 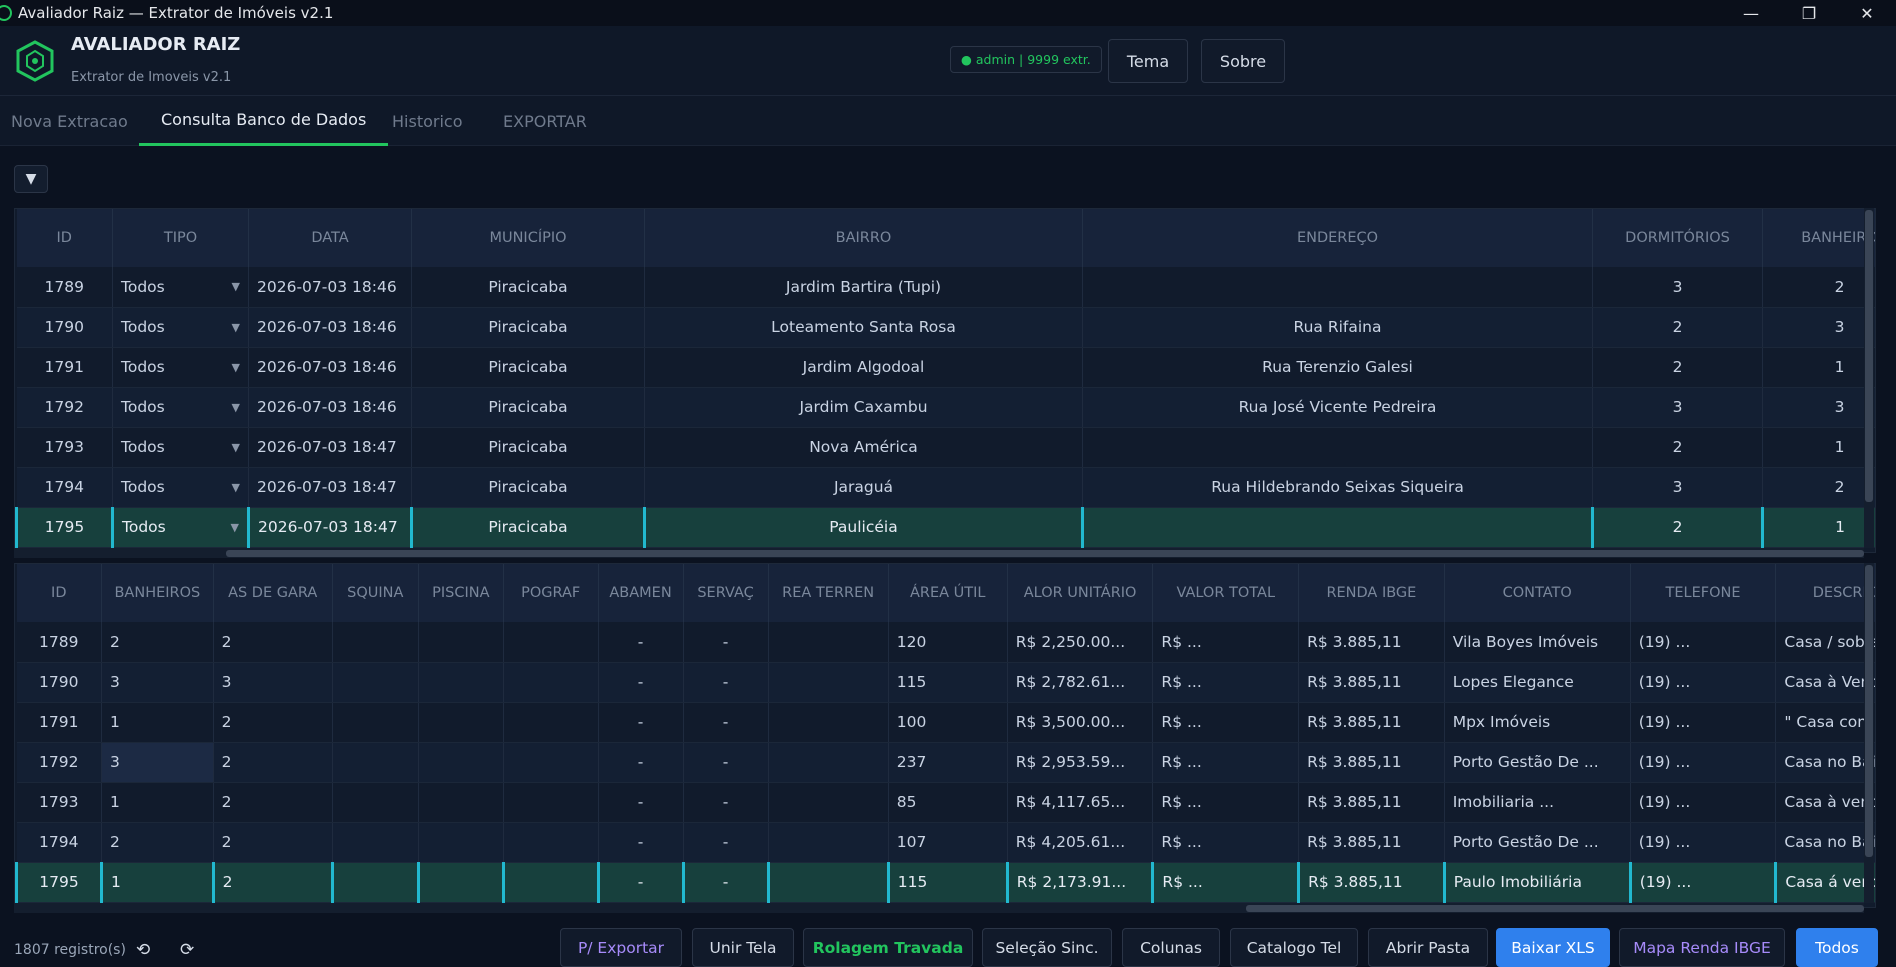 What do you see at coordinates (1047, 947) in the screenshot?
I see `sync-selection-button: Seleção Sinc.` at bounding box center [1047, 947].